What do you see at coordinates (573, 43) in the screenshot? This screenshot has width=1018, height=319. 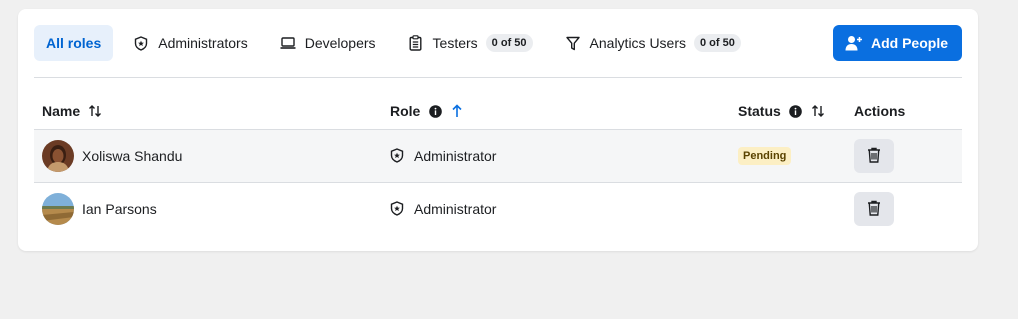 I see `filter-icon` at bounding box center [573, 43].